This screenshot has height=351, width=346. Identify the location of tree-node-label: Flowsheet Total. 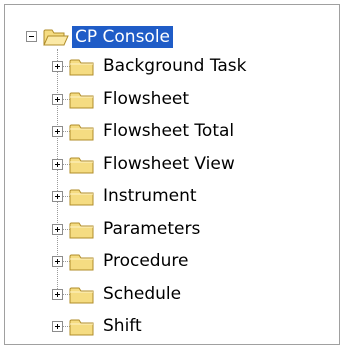
(168, 131).